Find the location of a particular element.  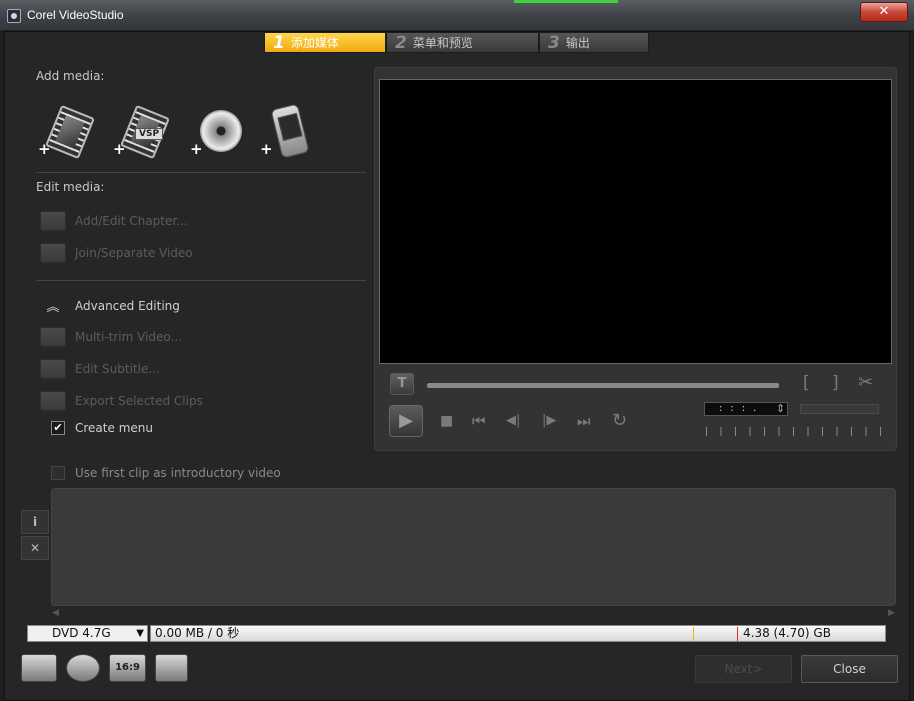

mark-out-button: ] is located at coordinates (835, 383).